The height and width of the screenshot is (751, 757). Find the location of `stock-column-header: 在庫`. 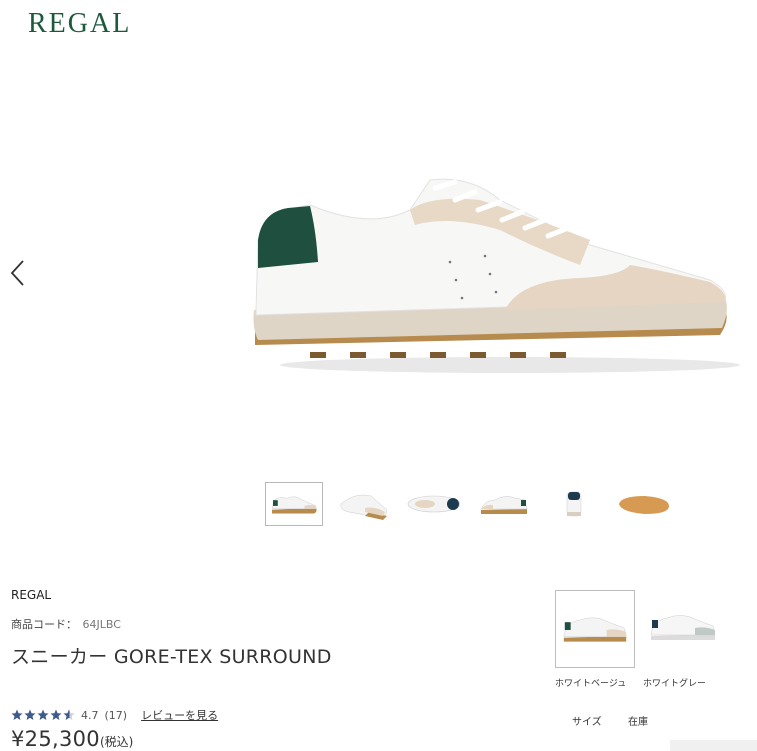

stock-column-header: 在庫 is located at coordinates (638, 722).